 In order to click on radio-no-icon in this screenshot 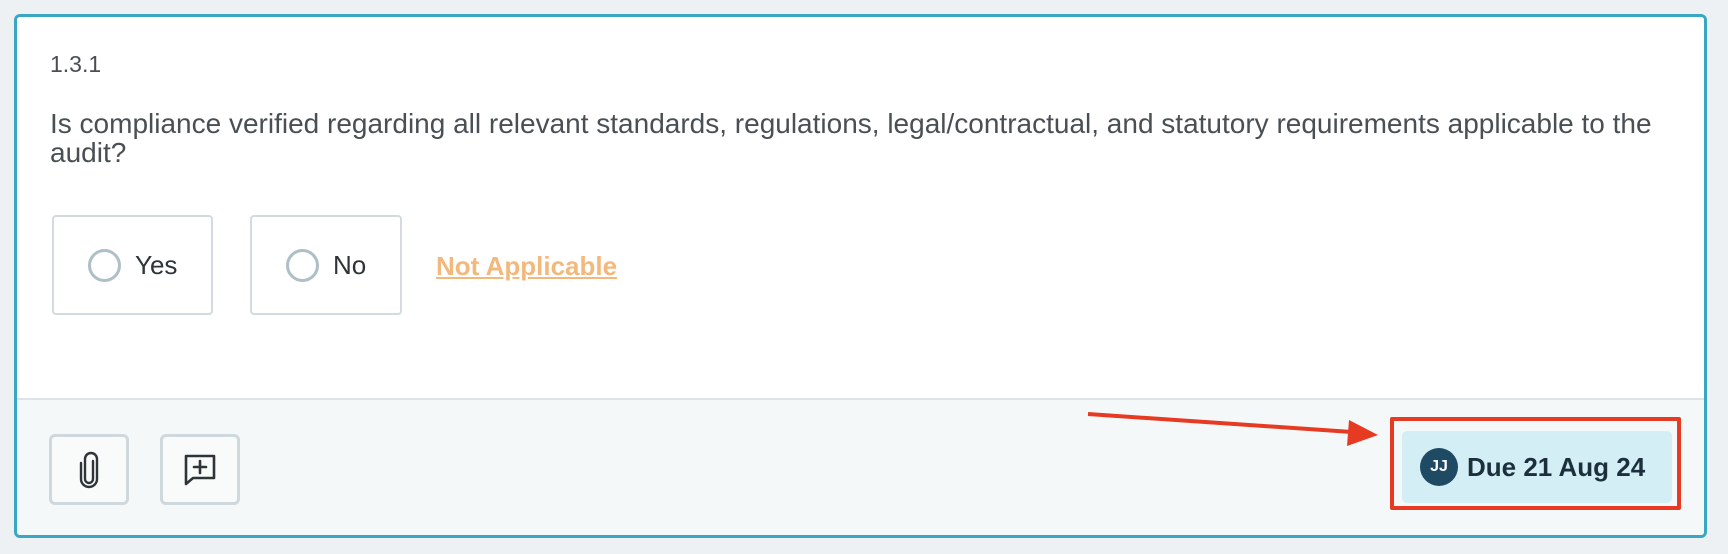, I will do `click(302, 265)`.